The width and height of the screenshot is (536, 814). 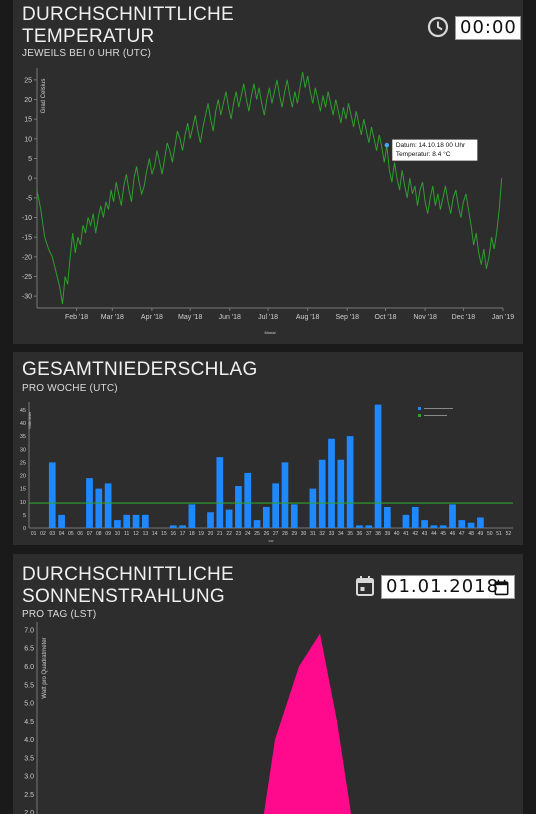 What do you see at coordinates (501, 587) in the screenshot?
I see `calendar-picker-icon` at bounding box center [501, 587].